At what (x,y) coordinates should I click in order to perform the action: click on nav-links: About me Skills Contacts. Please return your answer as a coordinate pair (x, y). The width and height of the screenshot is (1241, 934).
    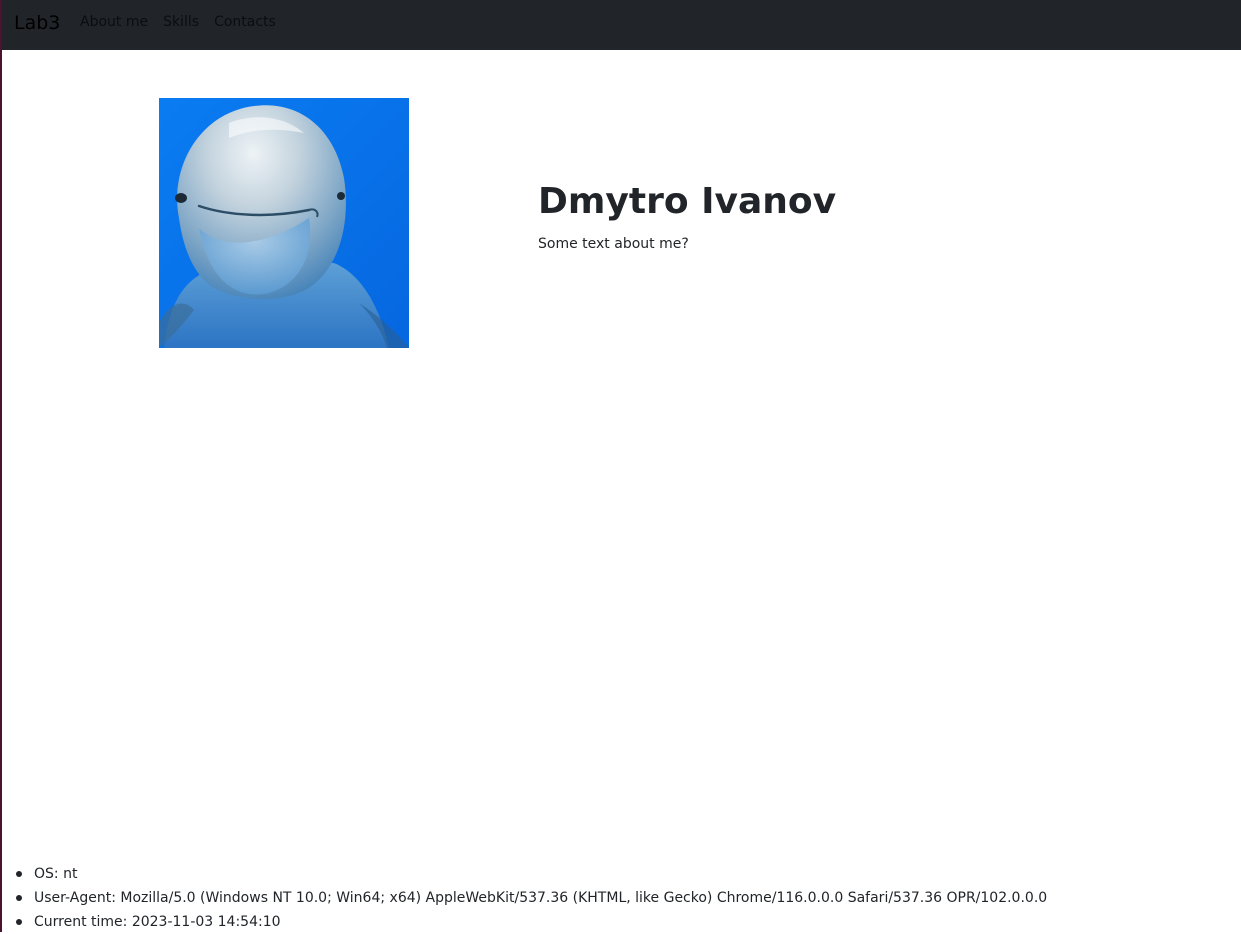
    Looking at the image, I should click on (178, 22).